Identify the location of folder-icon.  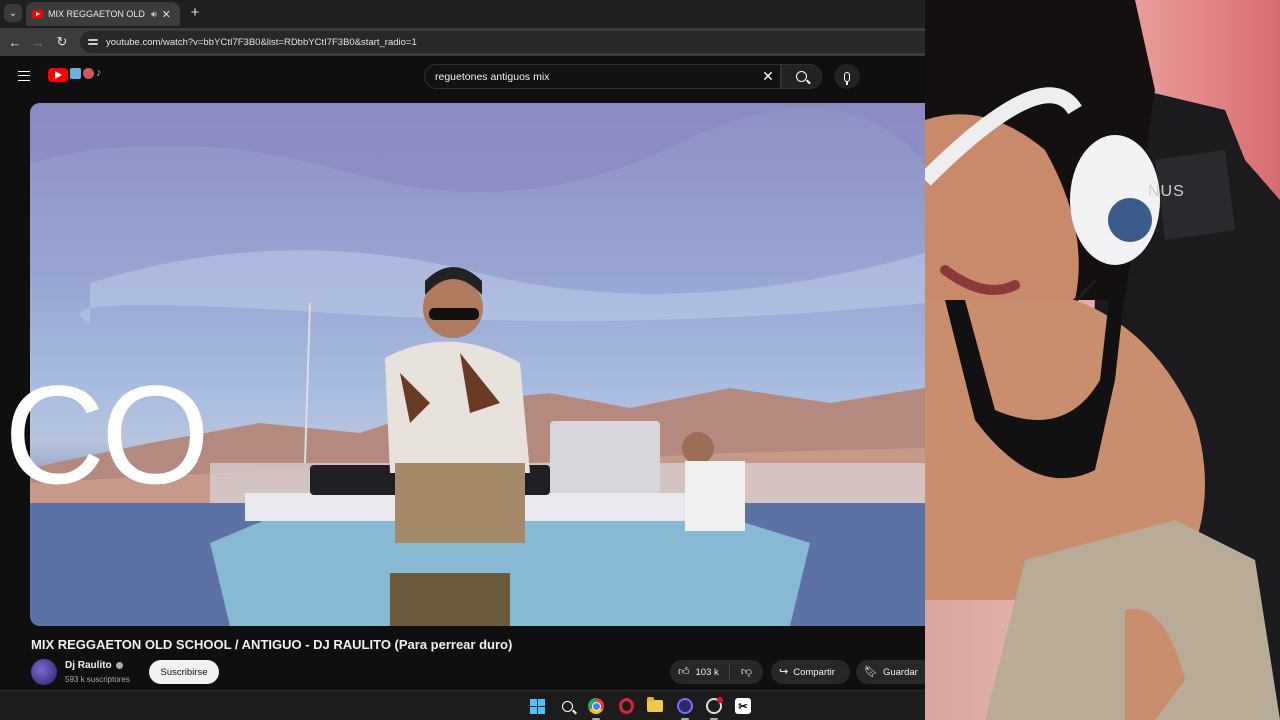
(655, 704).